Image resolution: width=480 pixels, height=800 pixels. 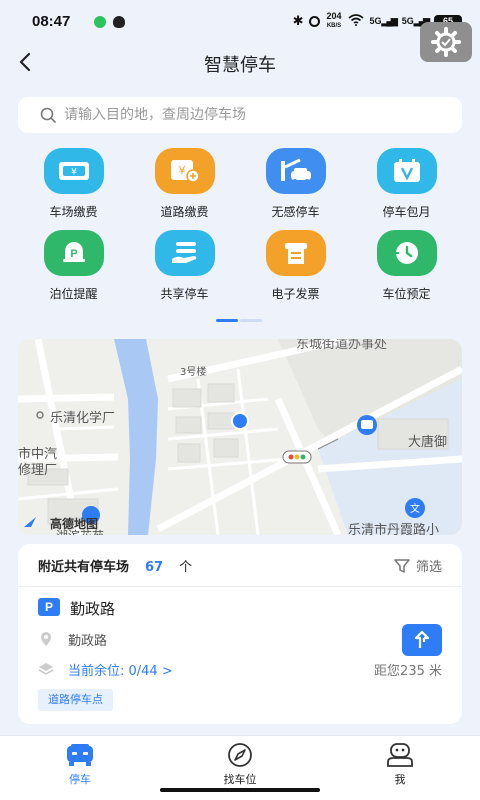 I want to click on divider, so click(x=240, y=586).